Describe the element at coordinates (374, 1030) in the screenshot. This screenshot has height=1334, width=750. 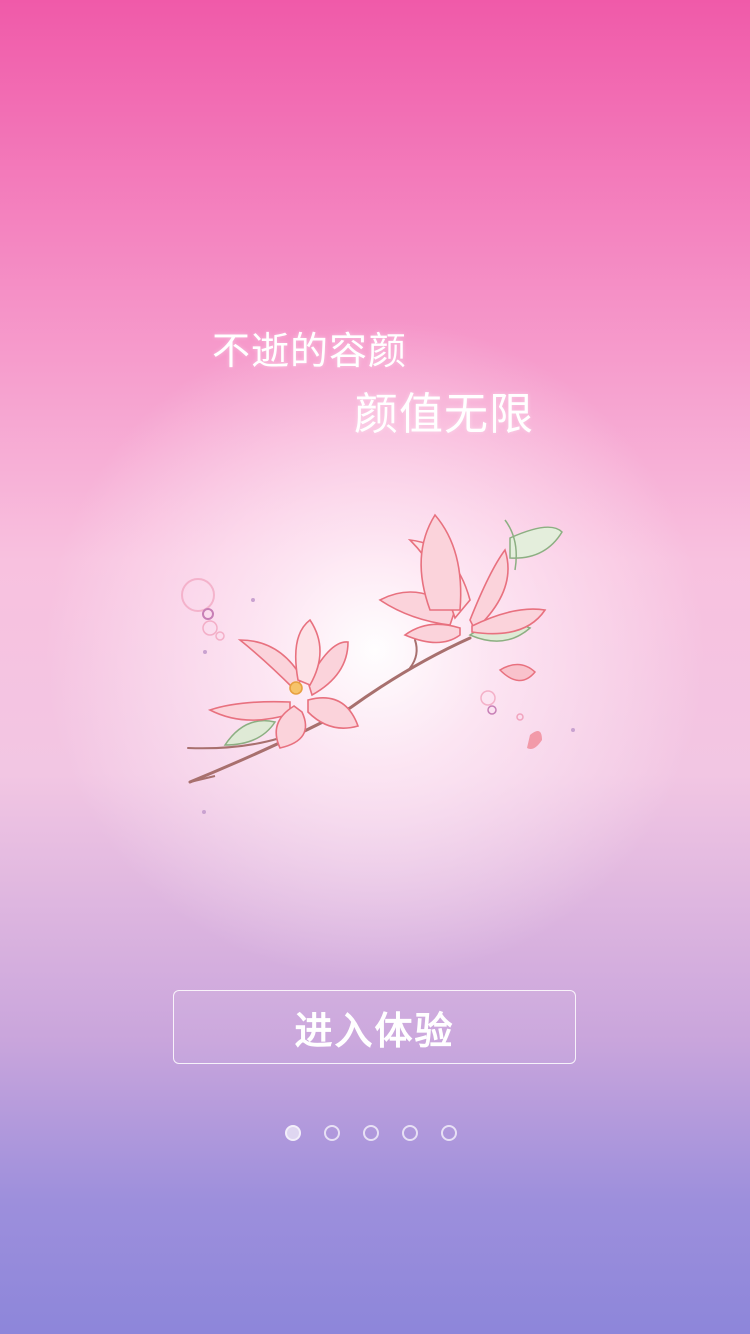
I see `enter-button-label: 进入体验` at that location.